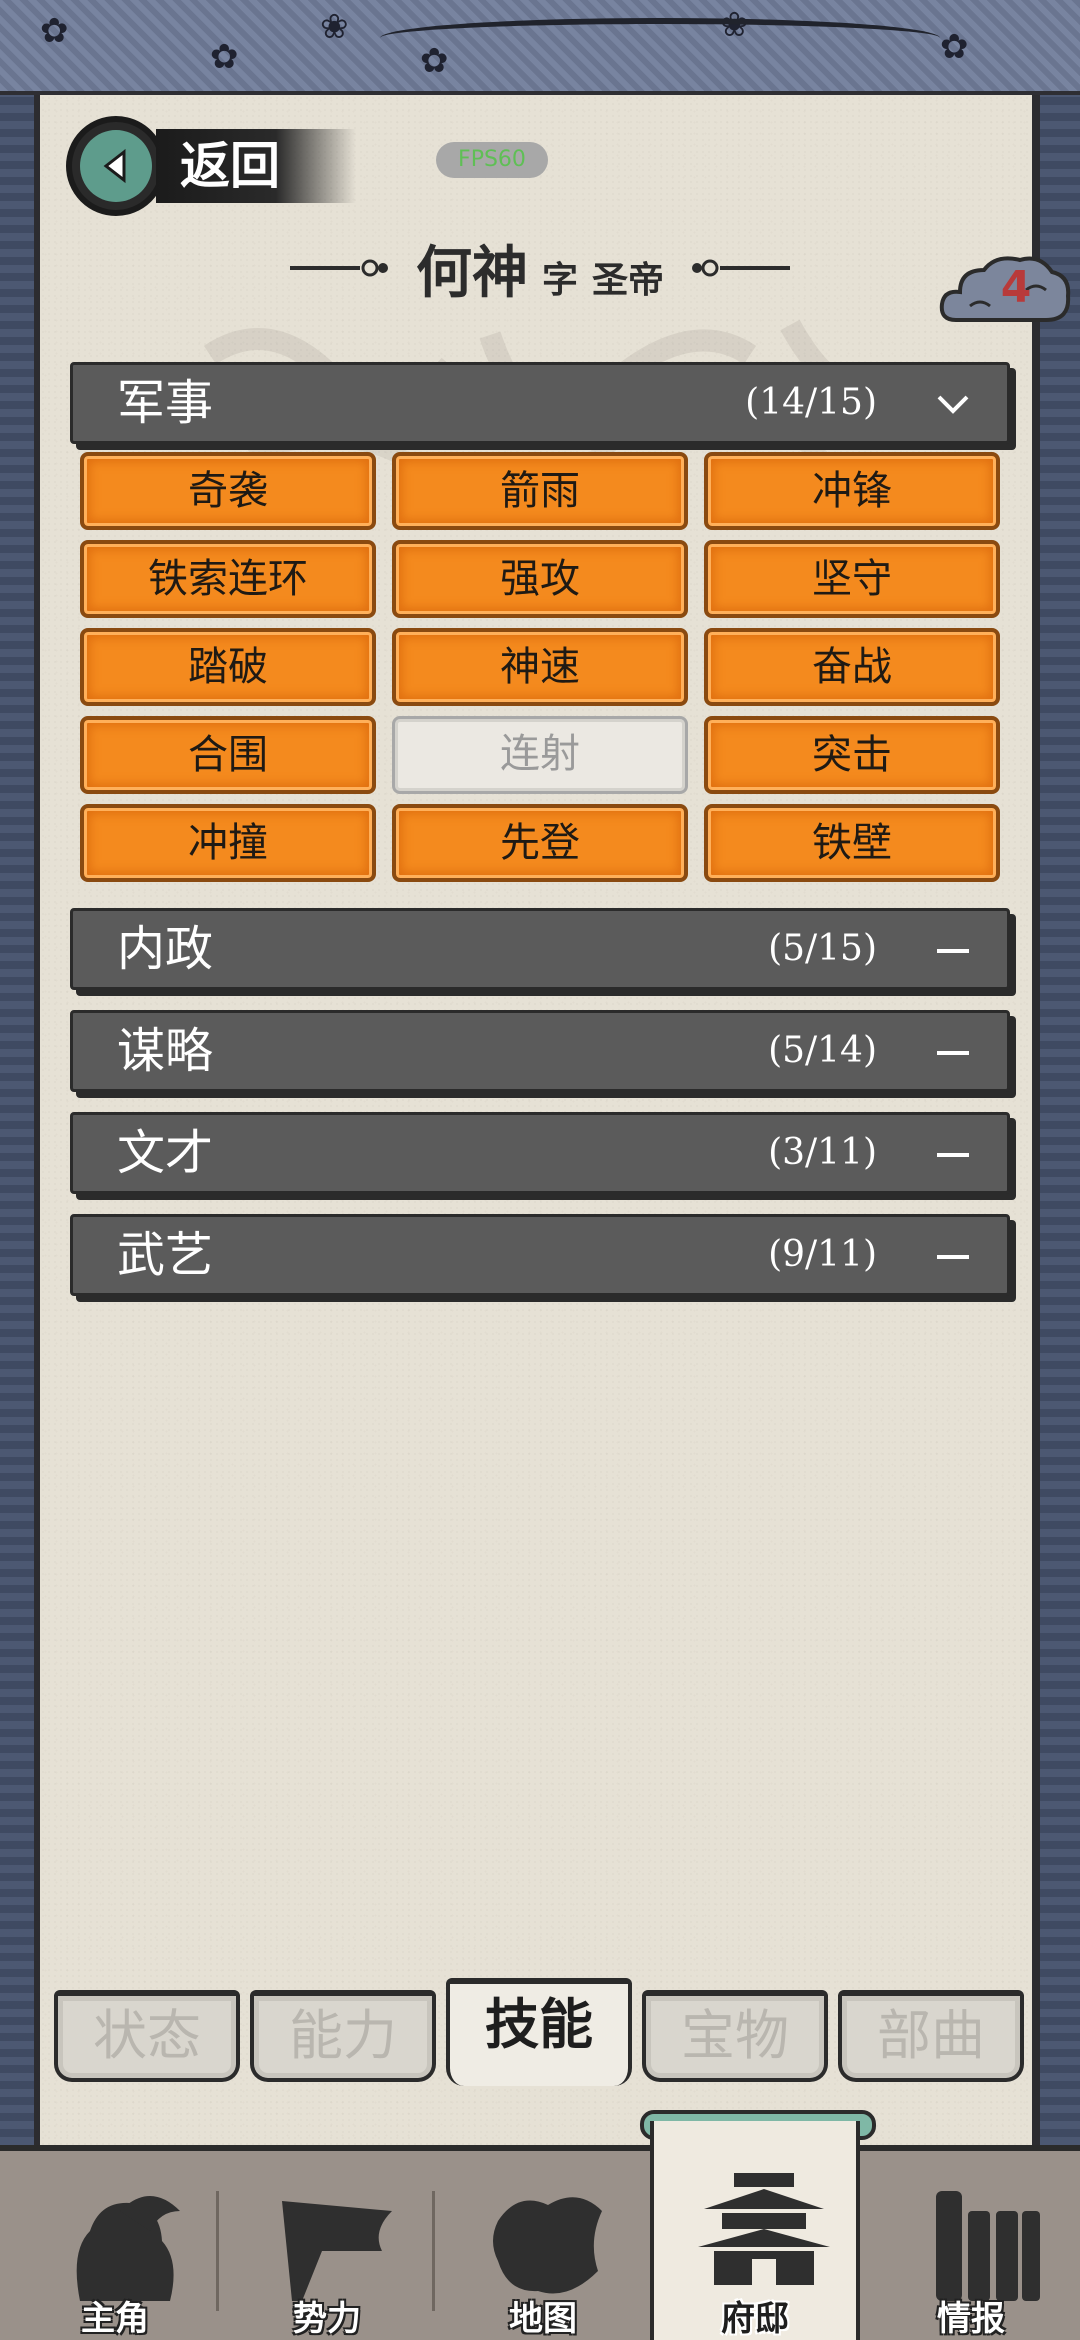 Image resolution: width=1080 pixels, height=2340 pixels. I want to click on badge-count: 4, so click(1016, 287).